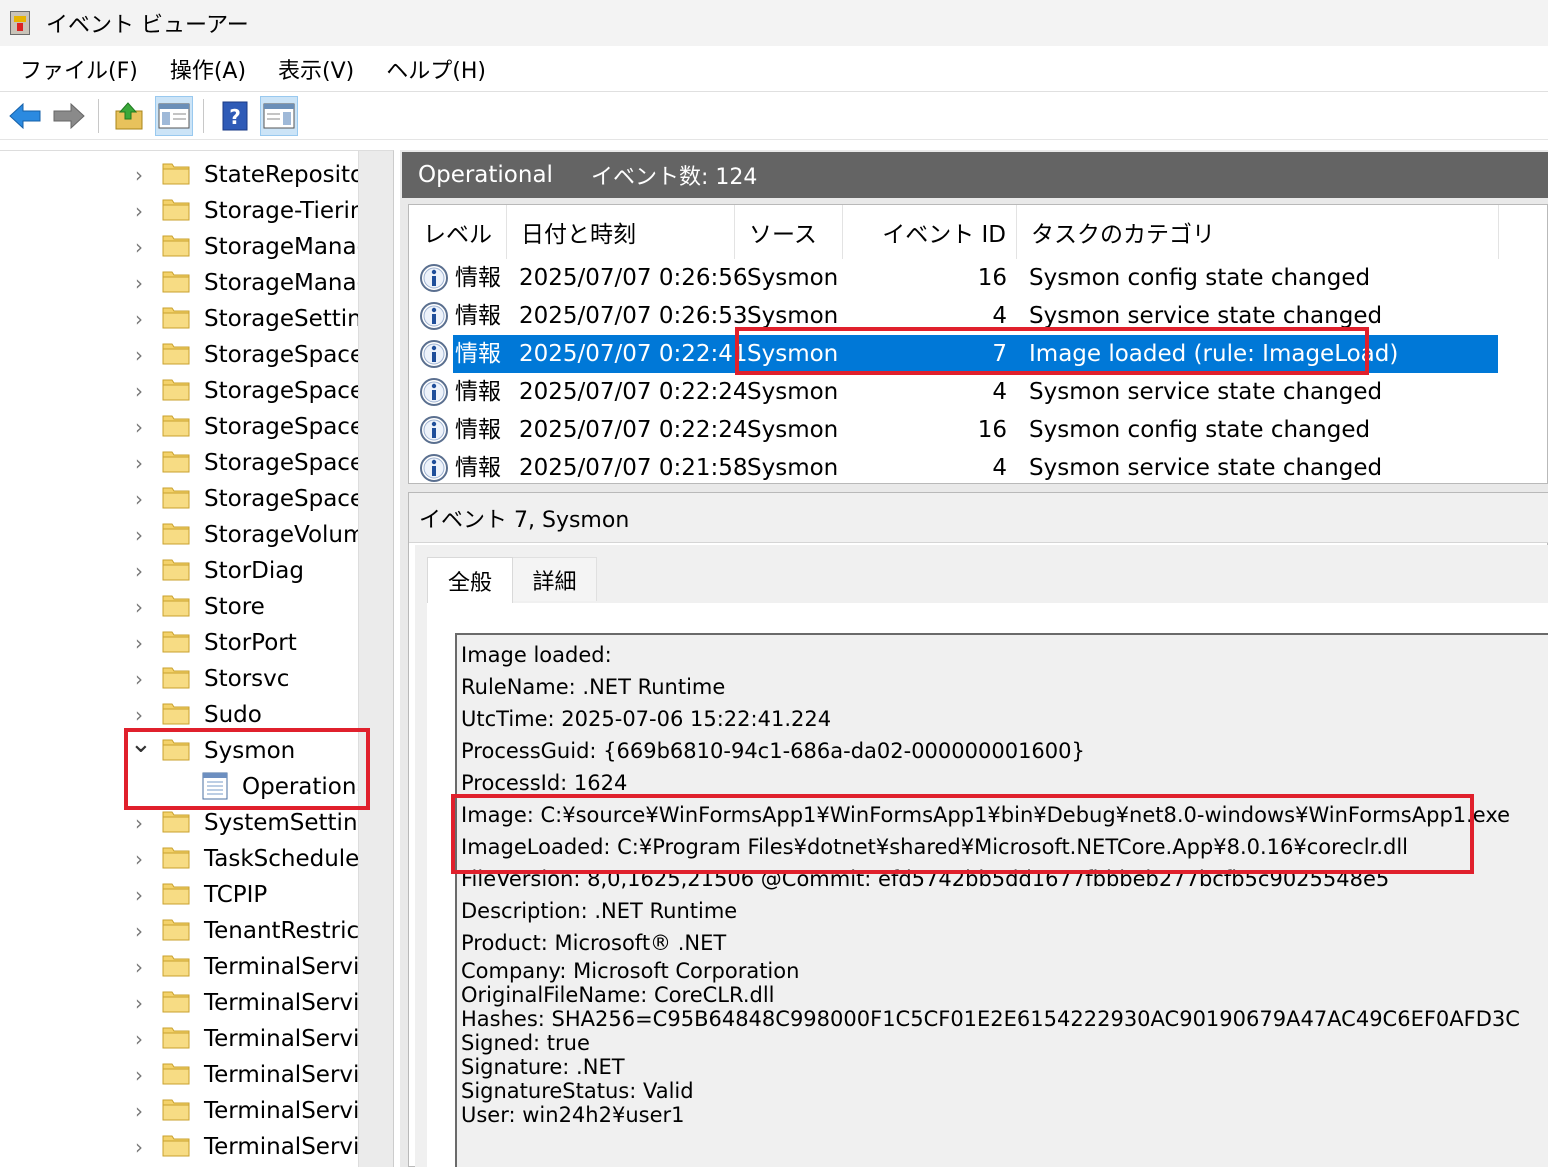  What do you see at coordinates (436, 69) in the screenshot?
I see `menu-help: ヘルプ(H)` at bounding box center [436, 69].